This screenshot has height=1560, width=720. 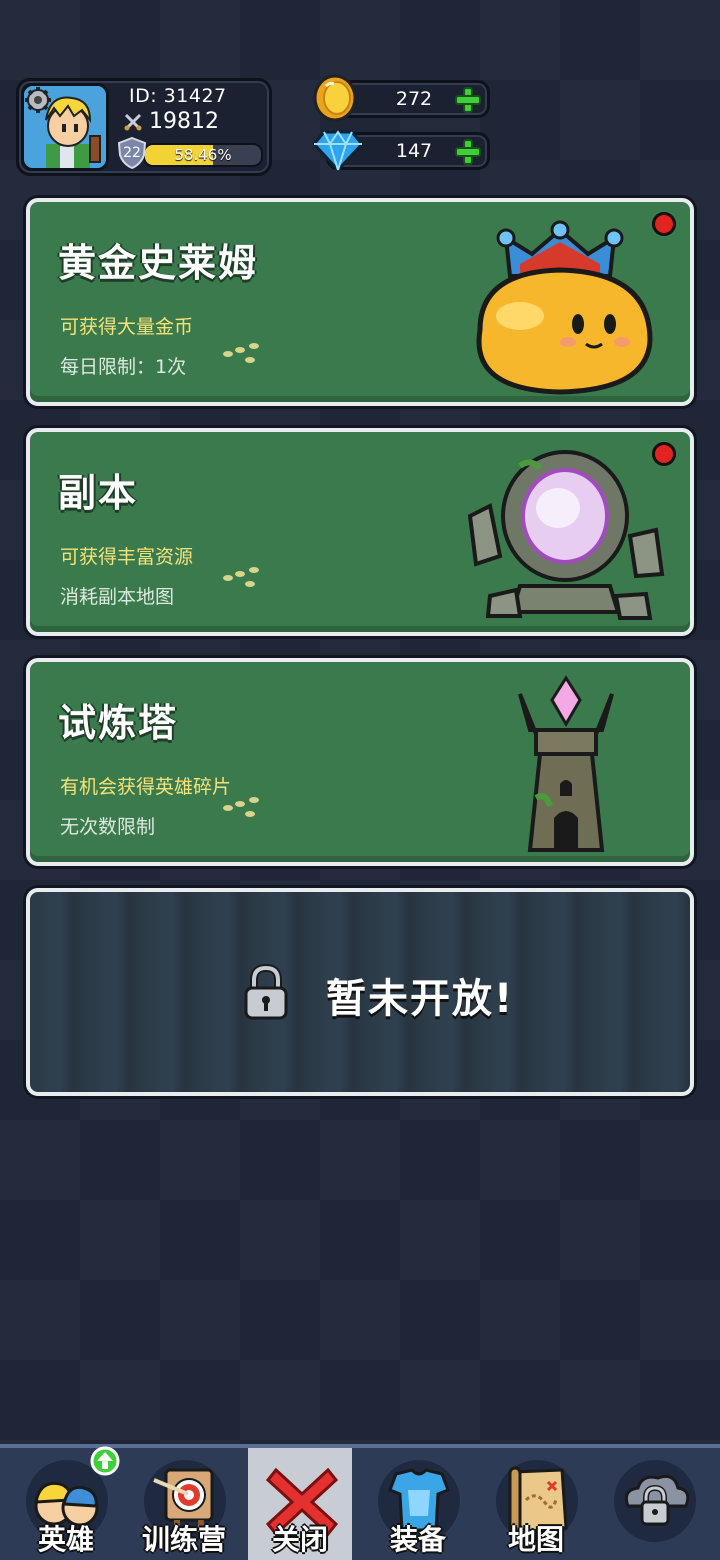 What do you see at coordinates (414, 99) in the screenshot?
I see `gold-amount: 272` at bounding box center [414, 99].